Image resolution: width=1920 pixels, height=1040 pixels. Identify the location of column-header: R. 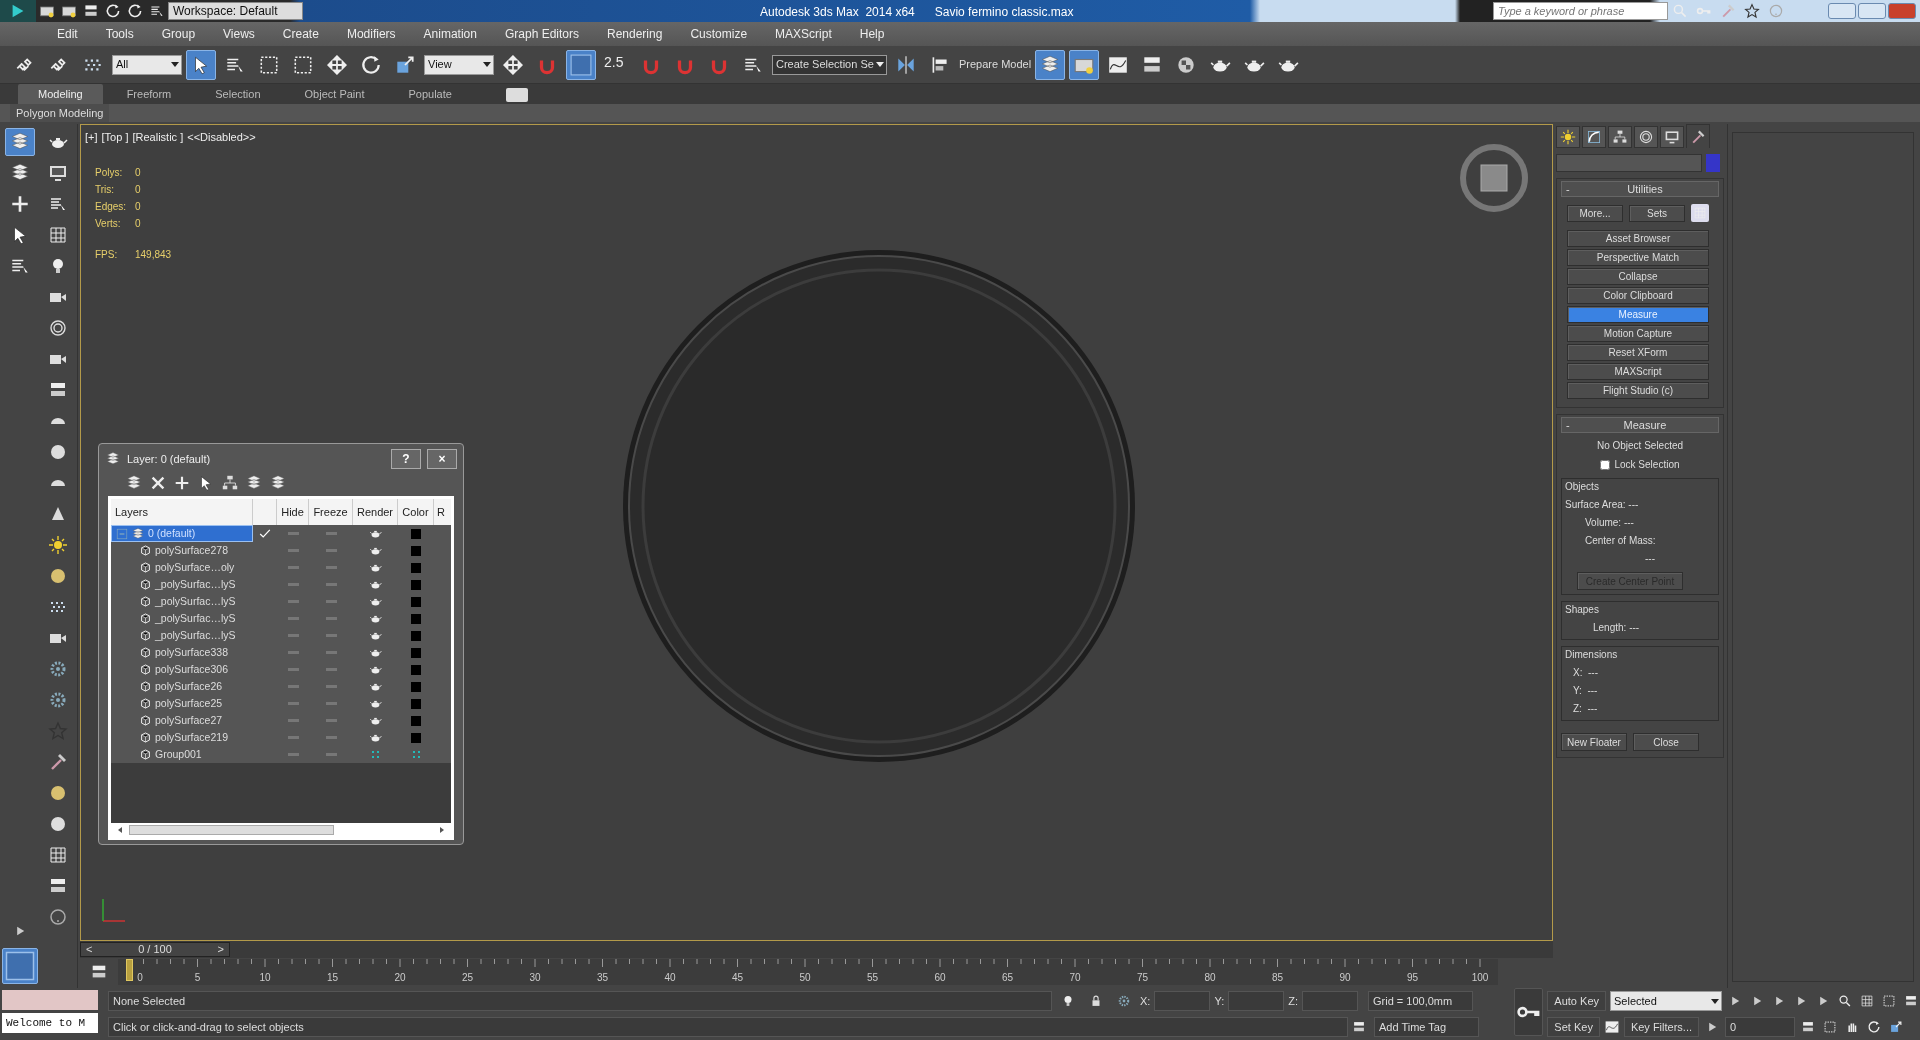
(441, 512).